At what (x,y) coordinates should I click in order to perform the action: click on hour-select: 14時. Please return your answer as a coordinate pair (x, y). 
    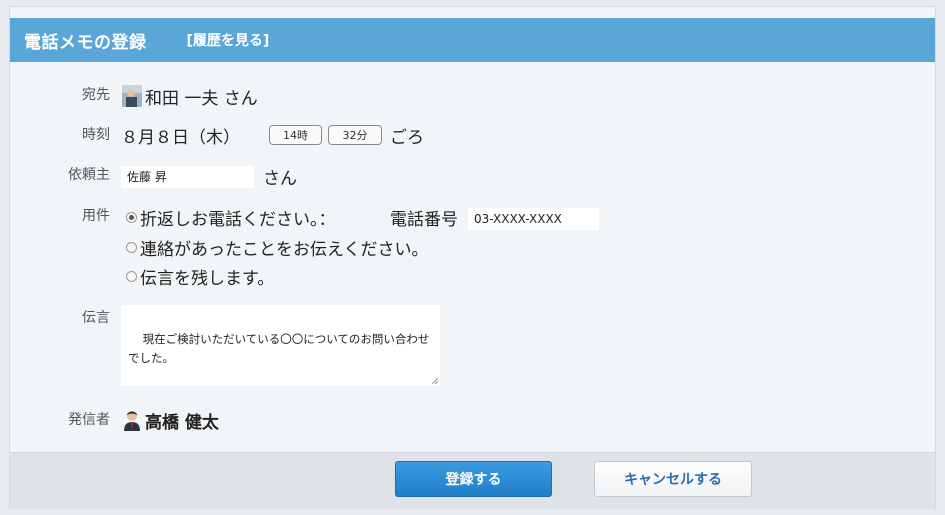
    Looking at the image, I should click on (295, 135).